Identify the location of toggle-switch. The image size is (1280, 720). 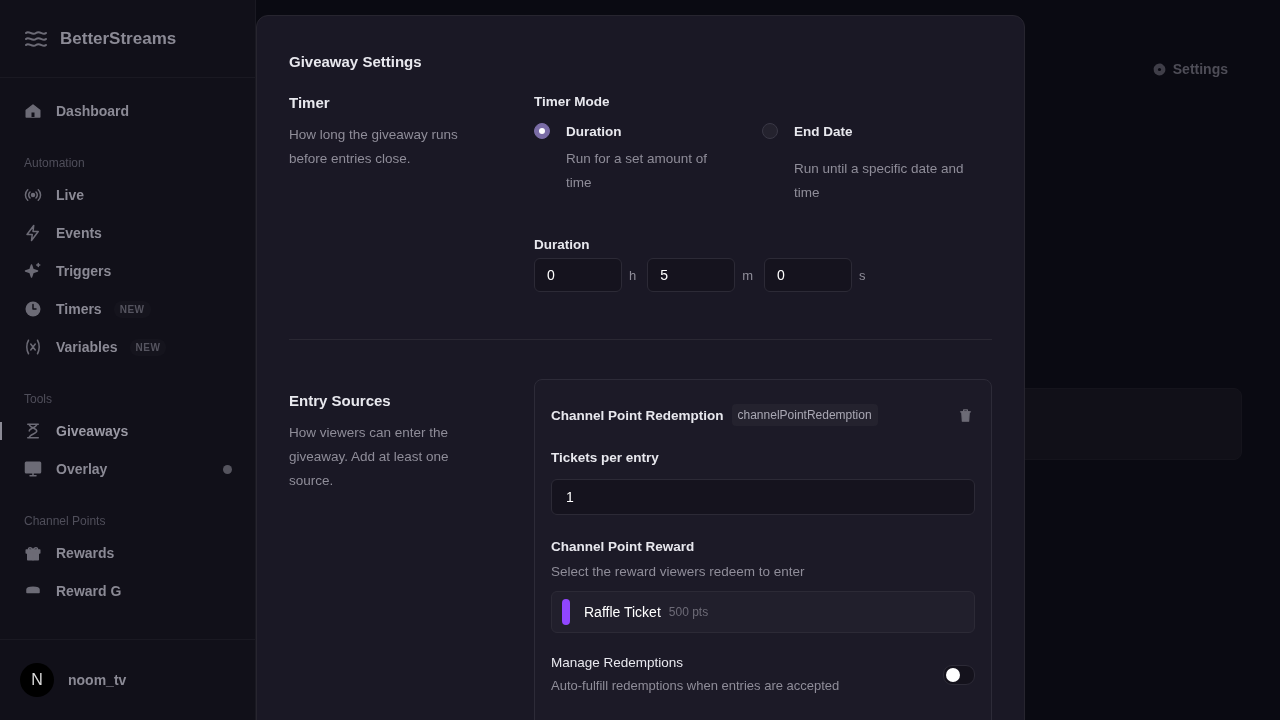
(959, 675).